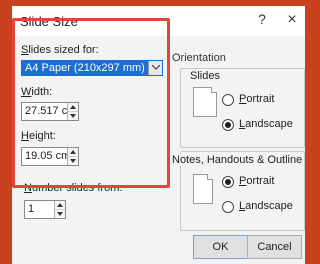 This screenshot has width=320, height=264. Describe the element at coordinates (199, 58) in the screenshot. I see `orientation-legend: Orientation` at that location.